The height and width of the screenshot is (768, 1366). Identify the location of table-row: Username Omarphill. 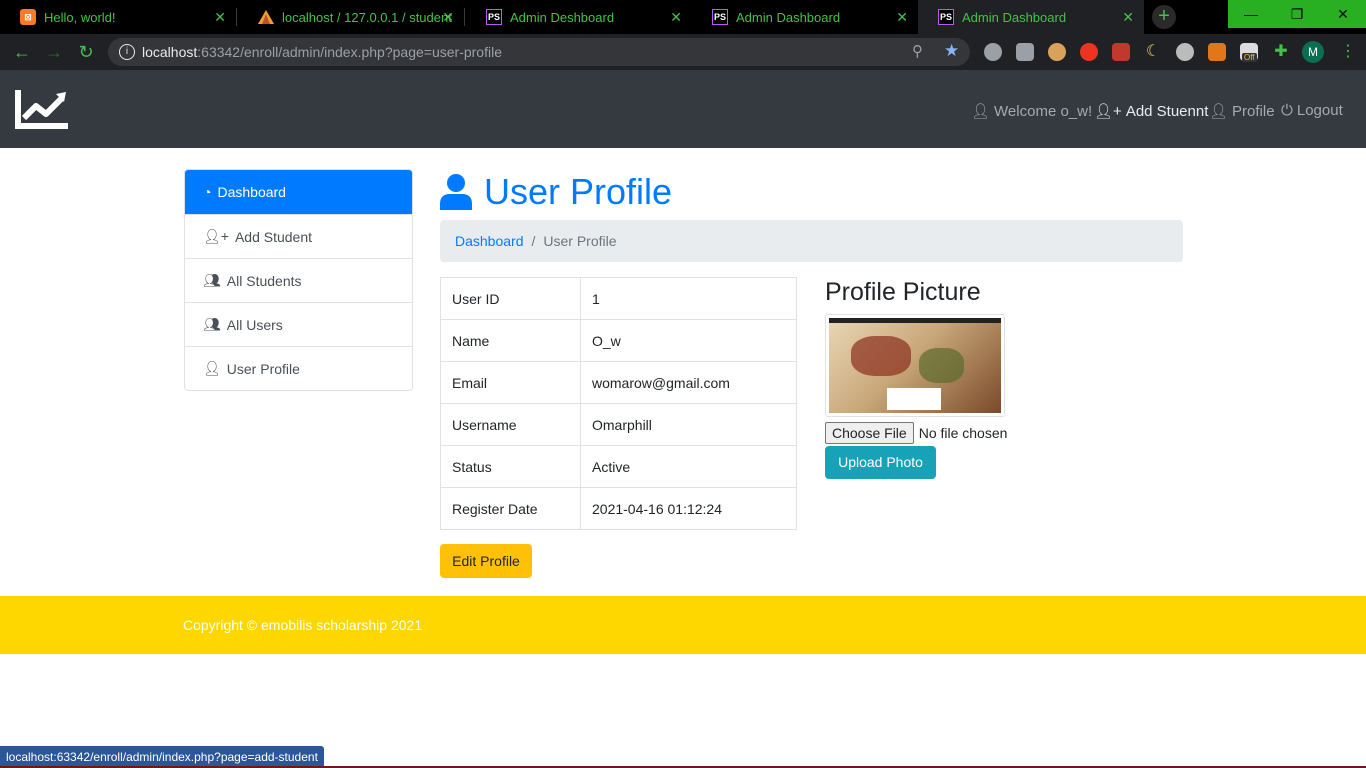
(618, 424).